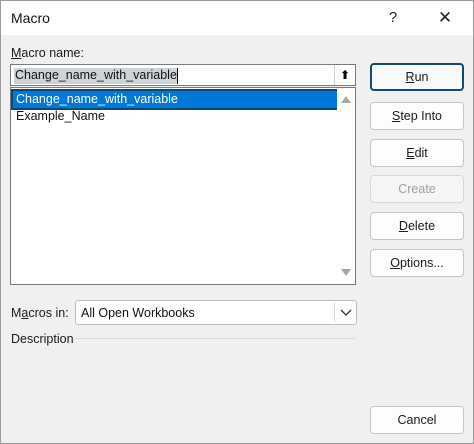 The height and width of the screenshot is (444, 474). Describe the element at coordinates (96, 76) in the screenshot. I see `macro-name-value: Change_name_with_variable` at that location.